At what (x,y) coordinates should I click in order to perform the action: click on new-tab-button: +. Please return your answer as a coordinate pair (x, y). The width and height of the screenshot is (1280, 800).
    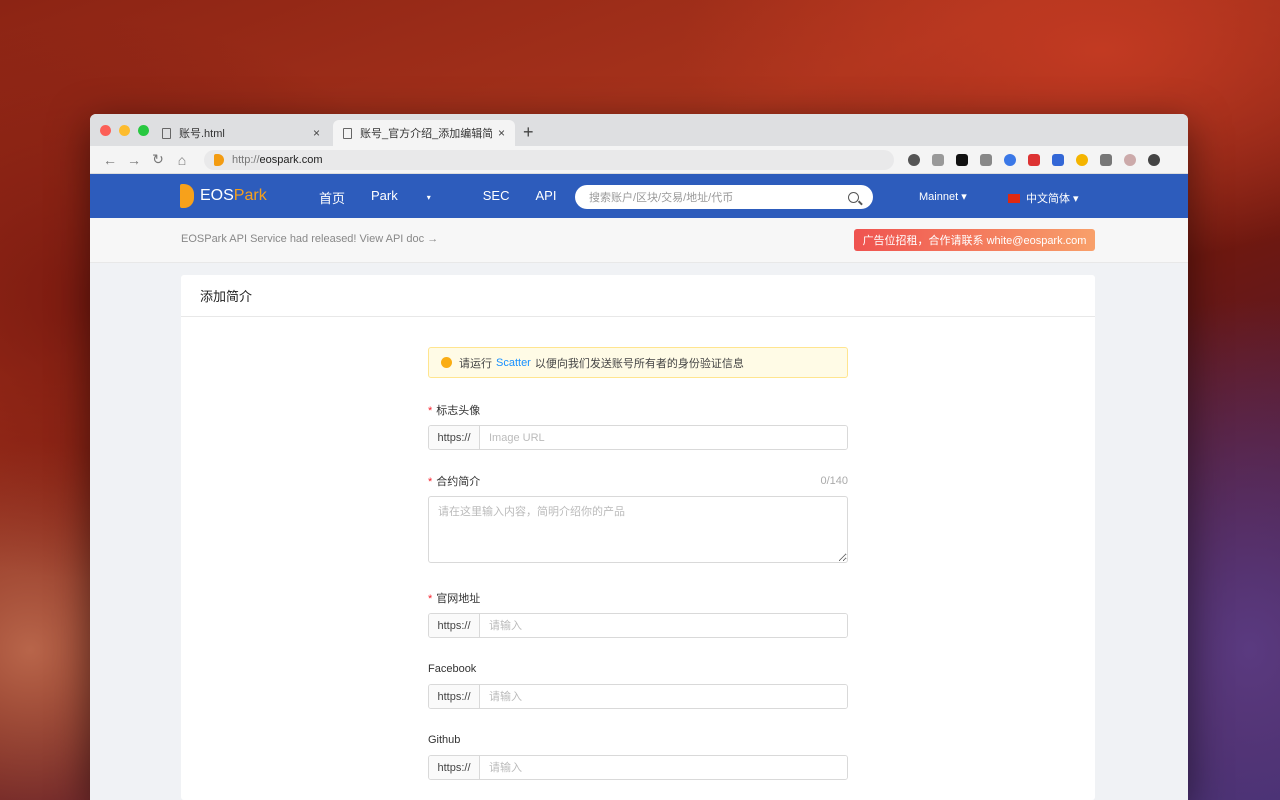
    Looking at the image, I should click on (528, 132).